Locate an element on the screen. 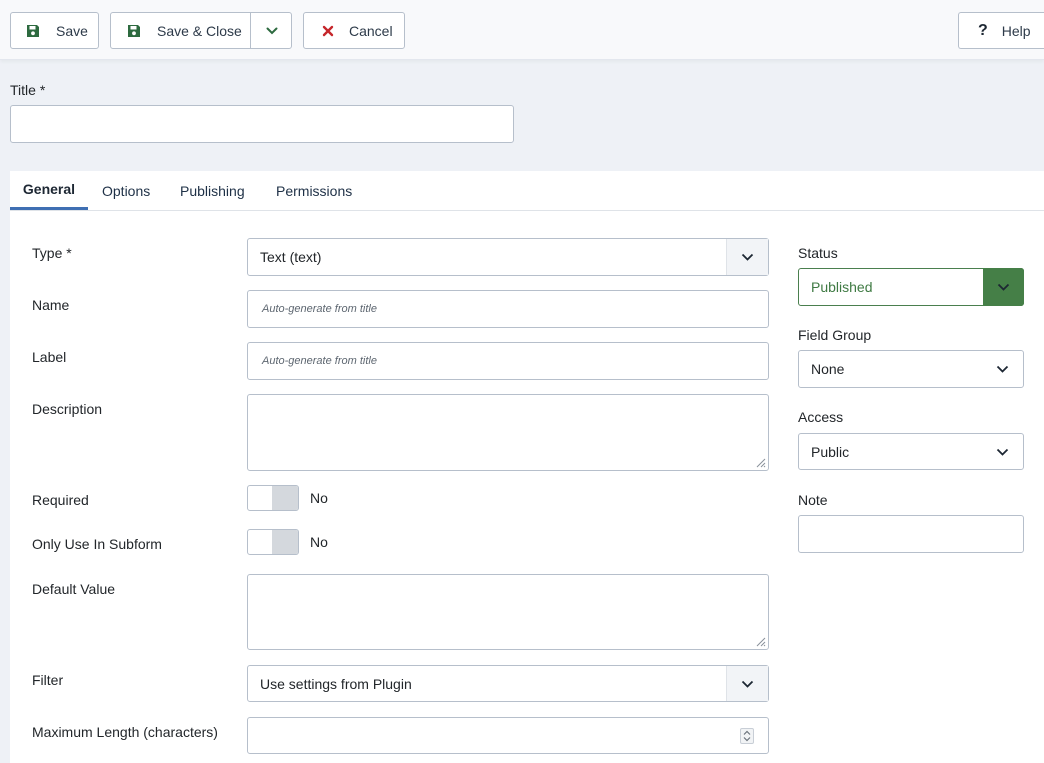 The height and width of the screenshot is (763, 1044). cancel-button: Cancel is located at coordinates (354, 30).